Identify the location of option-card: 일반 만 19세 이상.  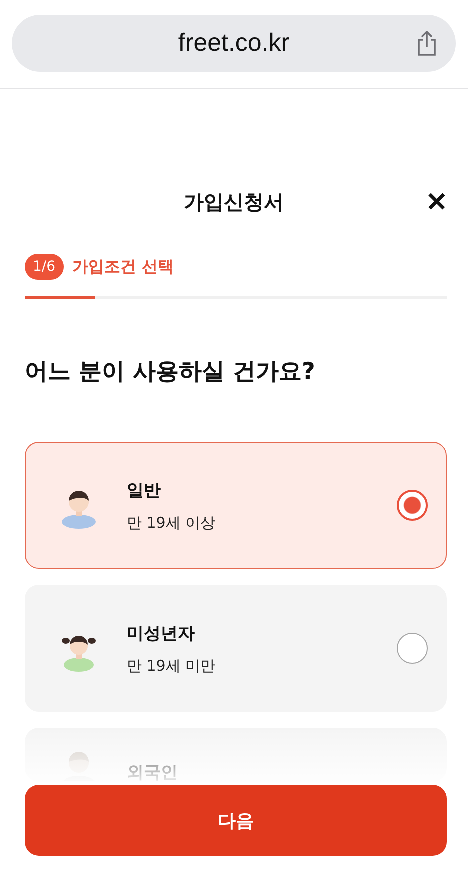
(236, 505).